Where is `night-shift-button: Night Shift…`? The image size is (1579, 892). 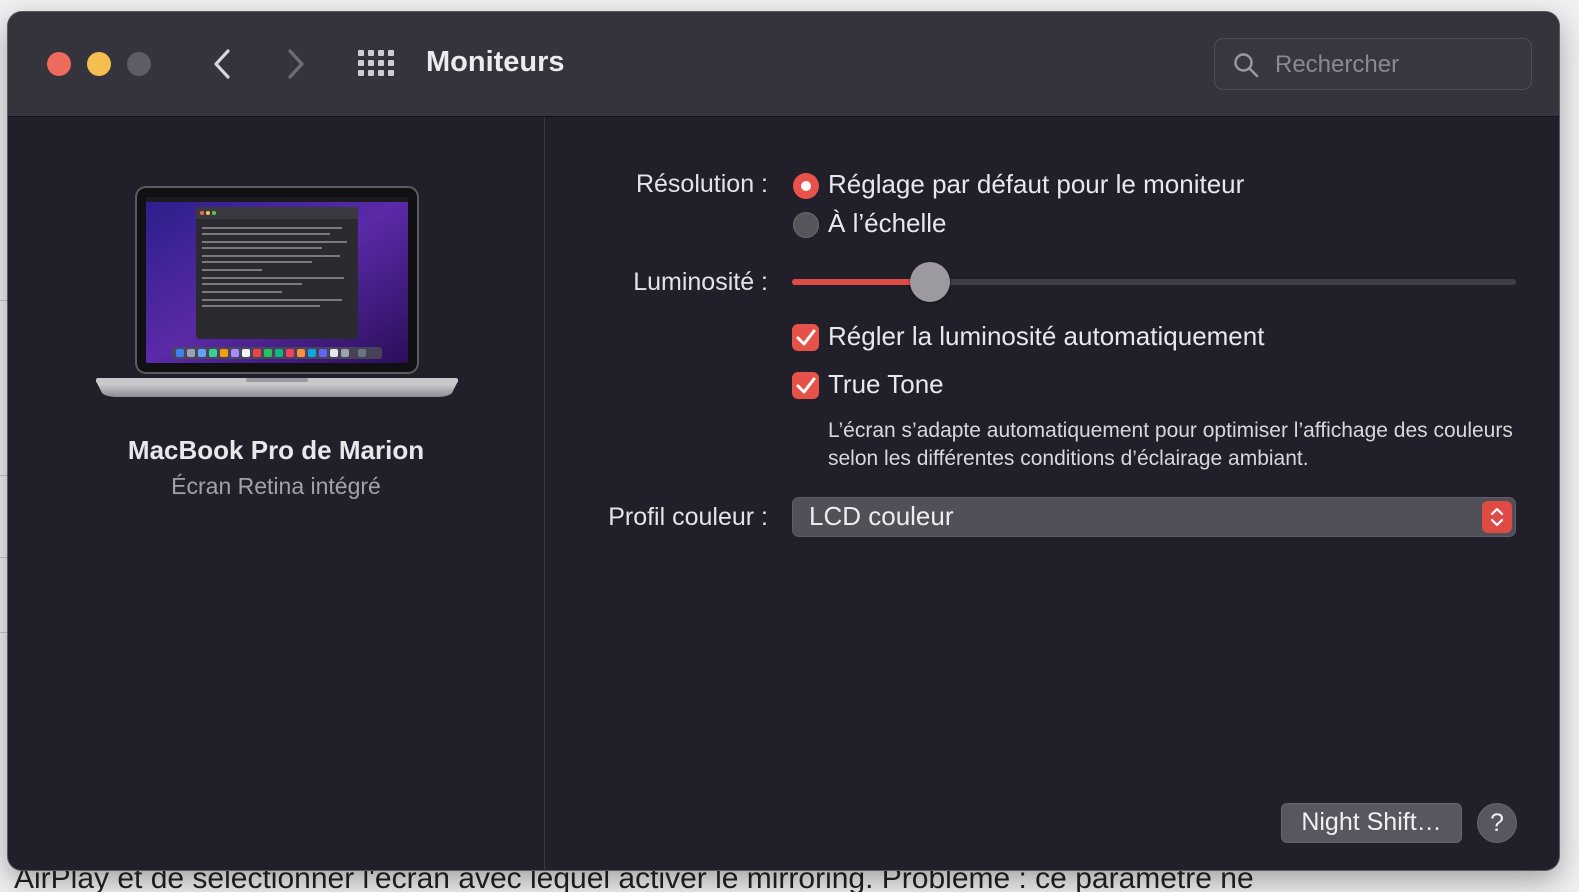 night-shift-button: Night Shift… is located at coordinates (1371, 823).